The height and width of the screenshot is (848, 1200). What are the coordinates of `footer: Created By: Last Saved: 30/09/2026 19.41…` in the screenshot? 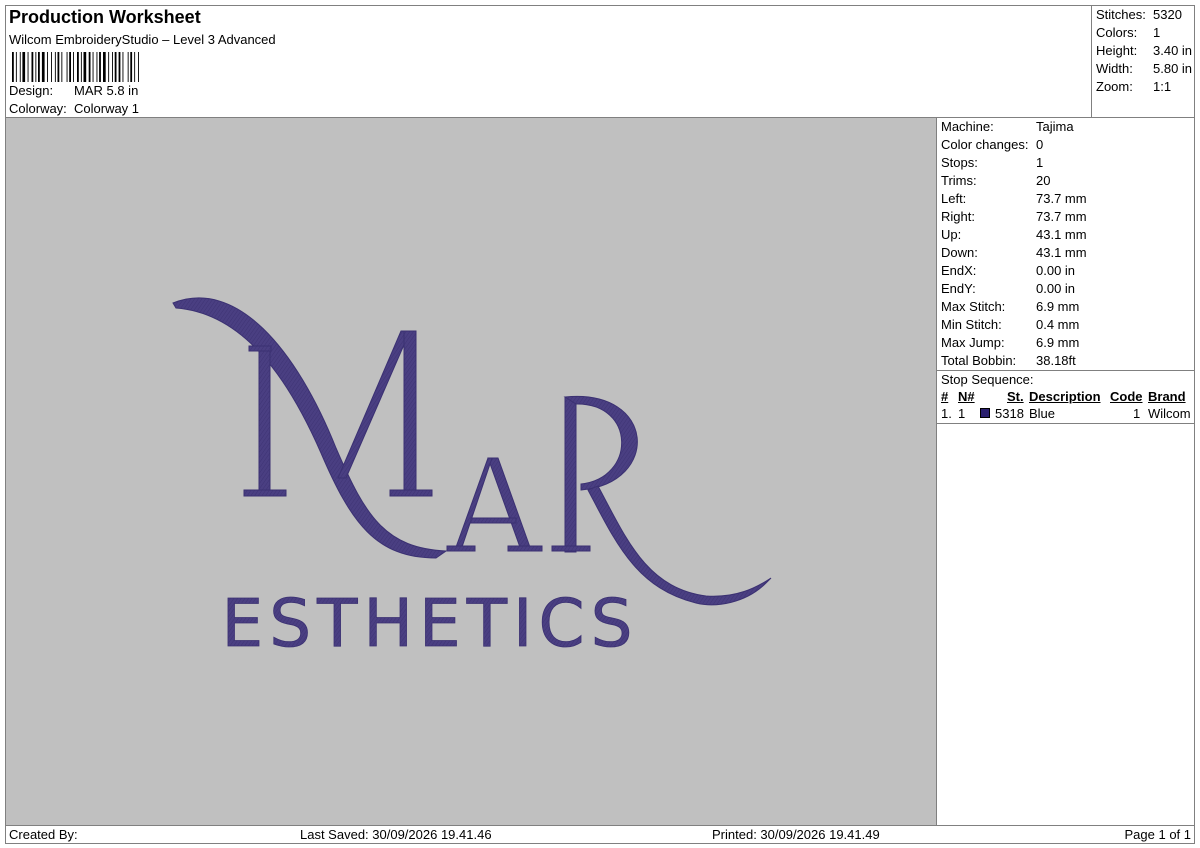 It's located at (600, 834).